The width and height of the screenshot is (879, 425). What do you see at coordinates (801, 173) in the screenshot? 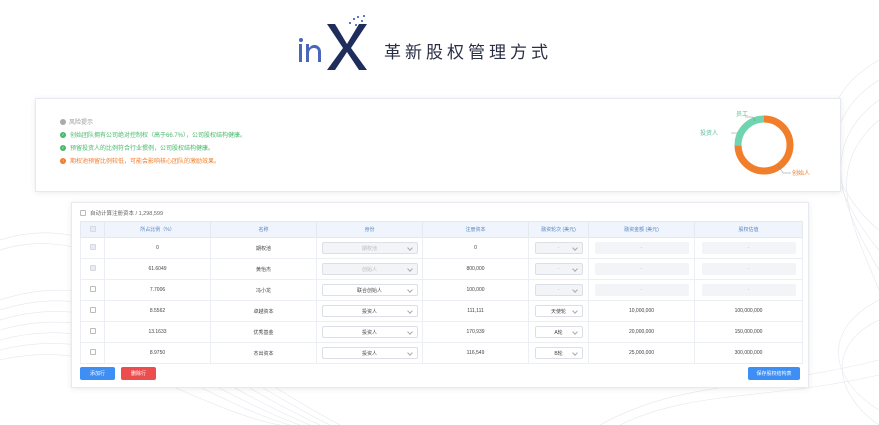
I see `donut-label-founder: 创始人` at bounding box center [801, 173].